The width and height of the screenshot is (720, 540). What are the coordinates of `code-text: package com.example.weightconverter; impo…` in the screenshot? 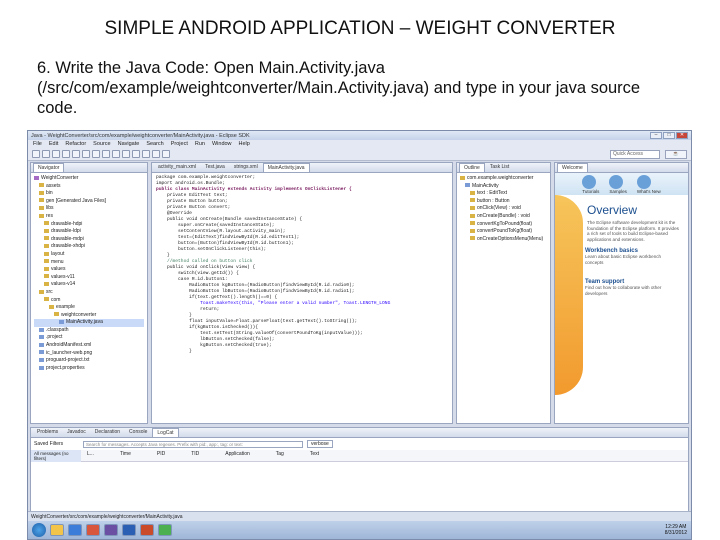 It's located at (302, 265).